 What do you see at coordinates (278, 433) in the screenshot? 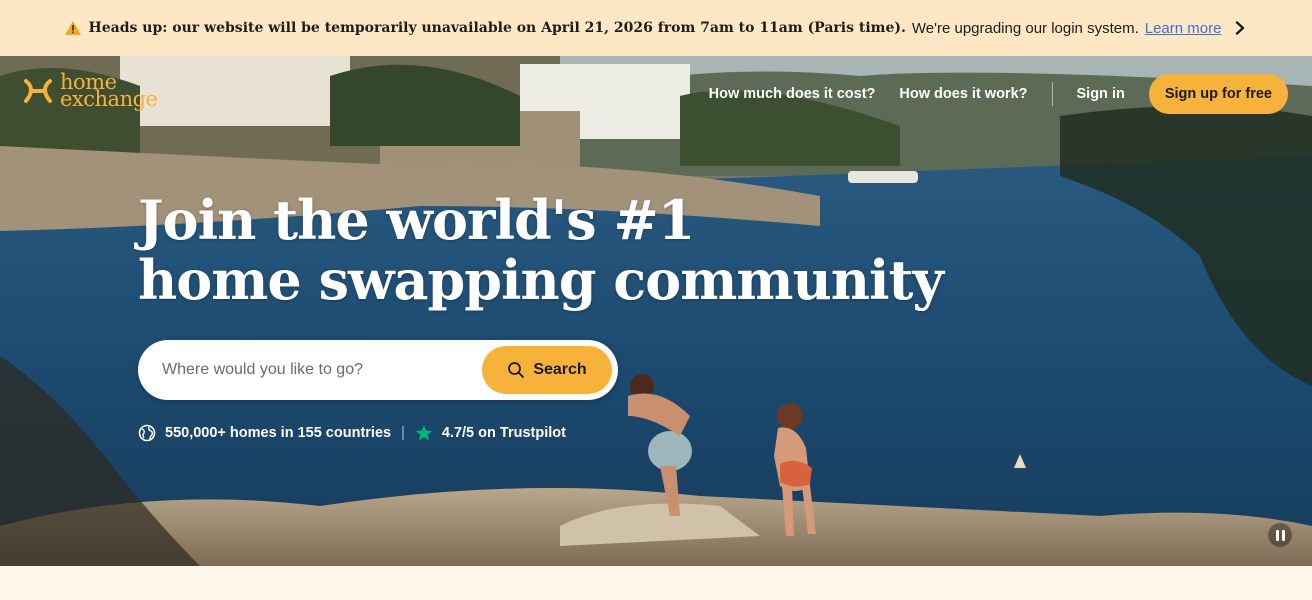
I see `homes-count-text: 550,000+ homes in 155 countries` at bounding box center [278, 433].